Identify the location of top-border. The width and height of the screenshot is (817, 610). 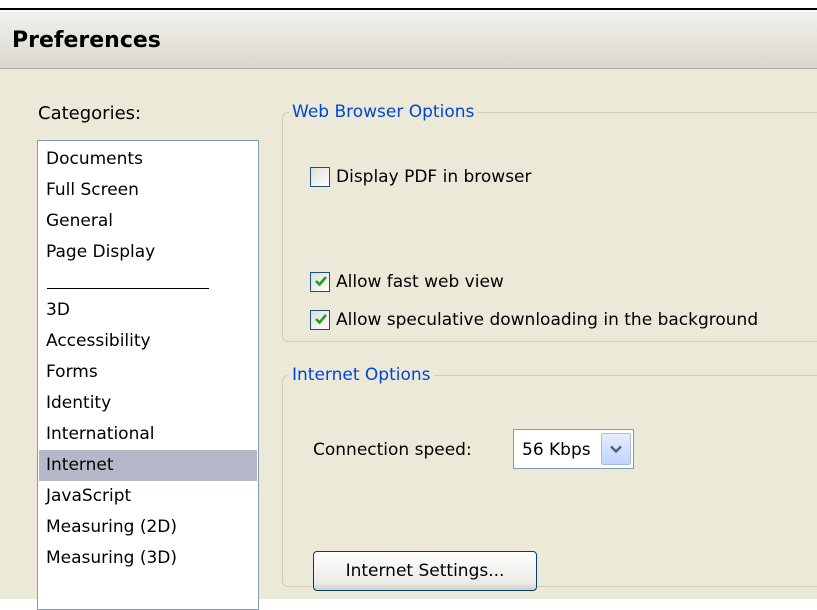
(408, 9).